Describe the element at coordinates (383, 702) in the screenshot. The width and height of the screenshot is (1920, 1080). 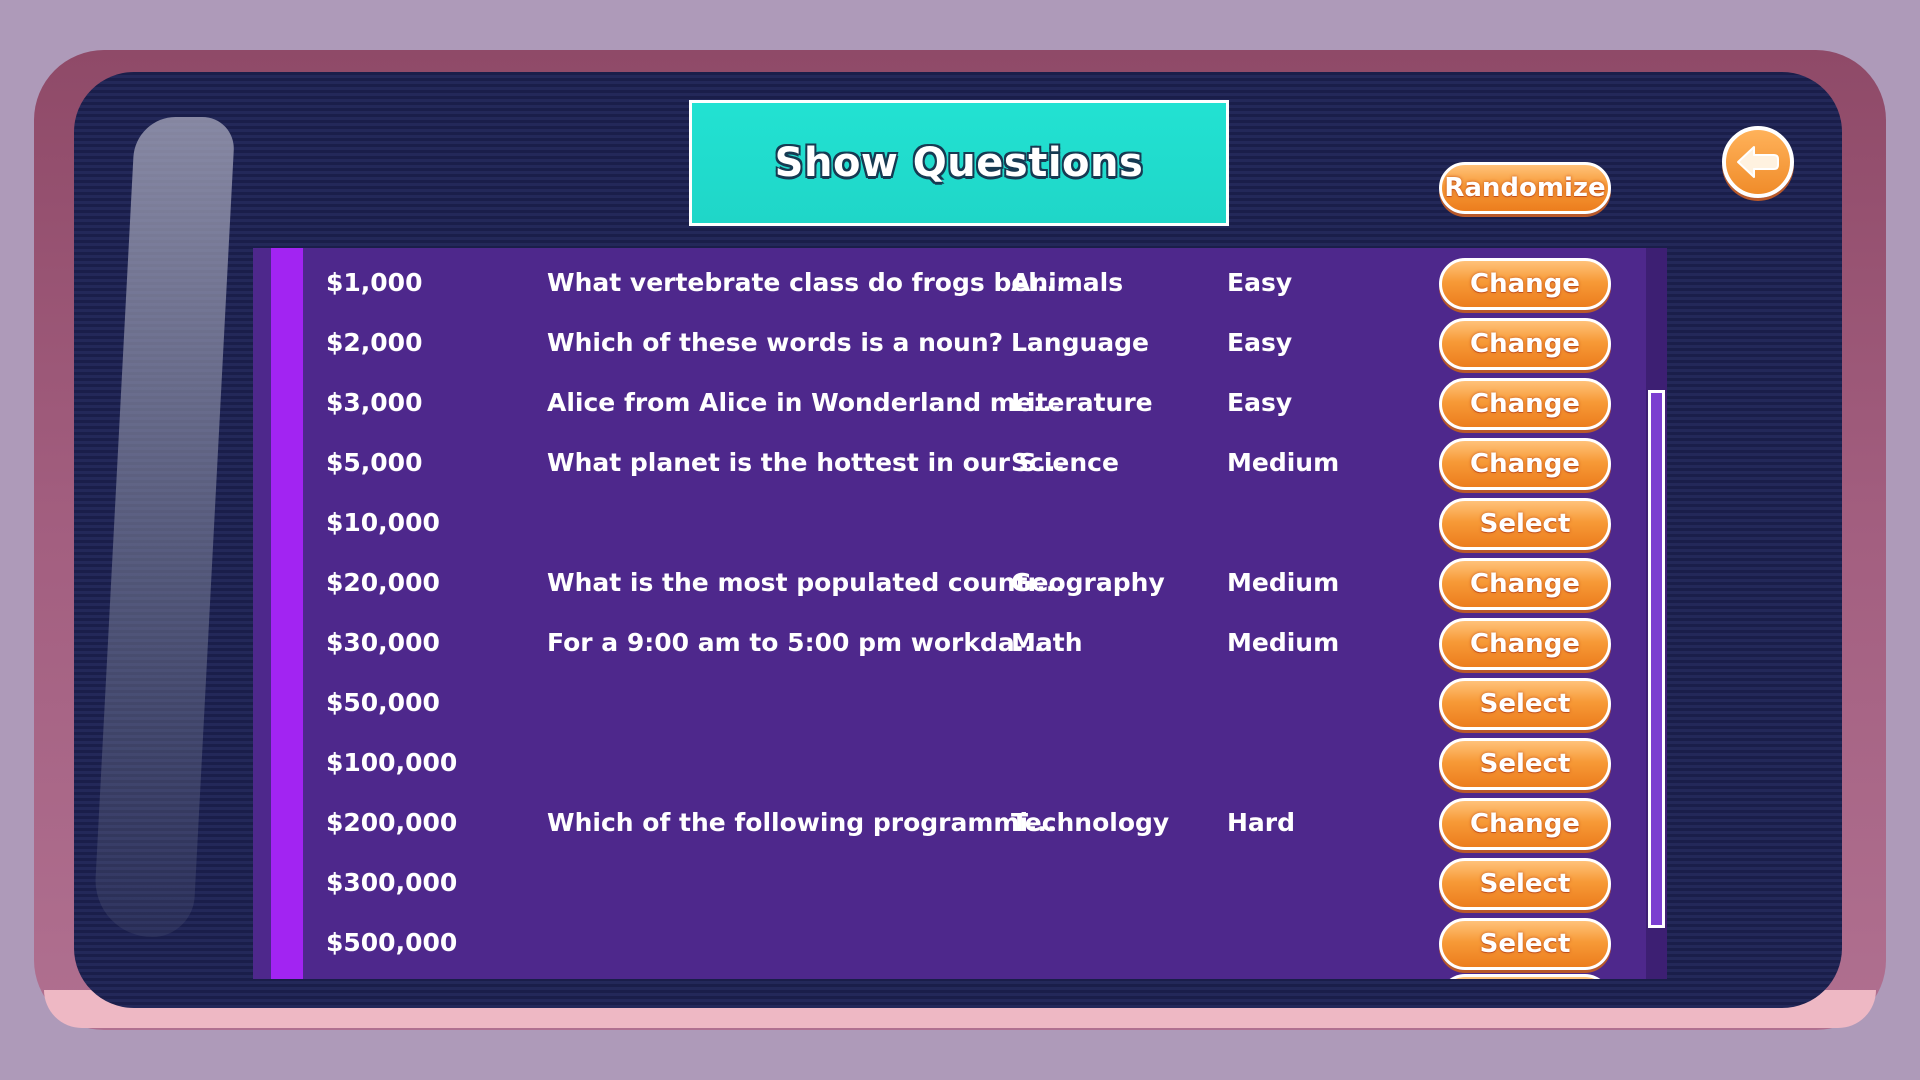
I see `prize-amount: $50,000` at that location.